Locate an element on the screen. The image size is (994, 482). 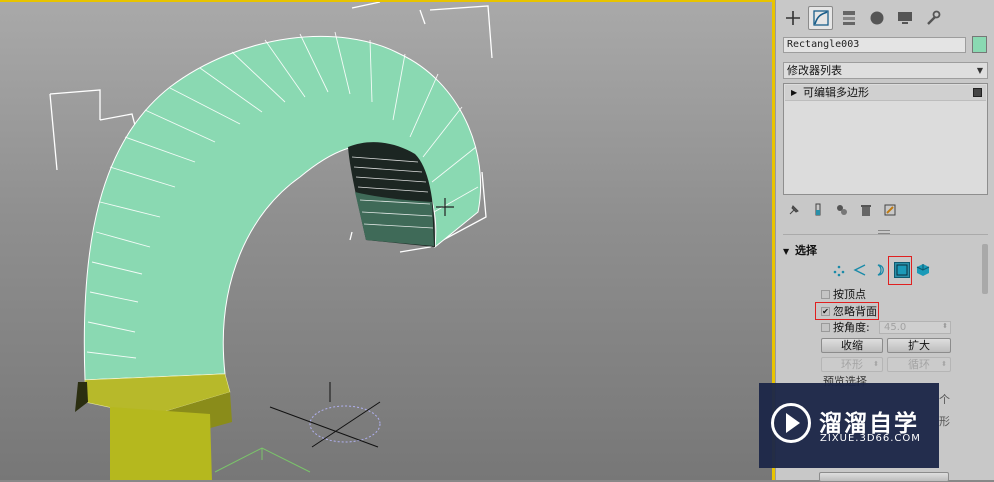
shrink-button-label: 收缩 is located at coordinates (852, 345).